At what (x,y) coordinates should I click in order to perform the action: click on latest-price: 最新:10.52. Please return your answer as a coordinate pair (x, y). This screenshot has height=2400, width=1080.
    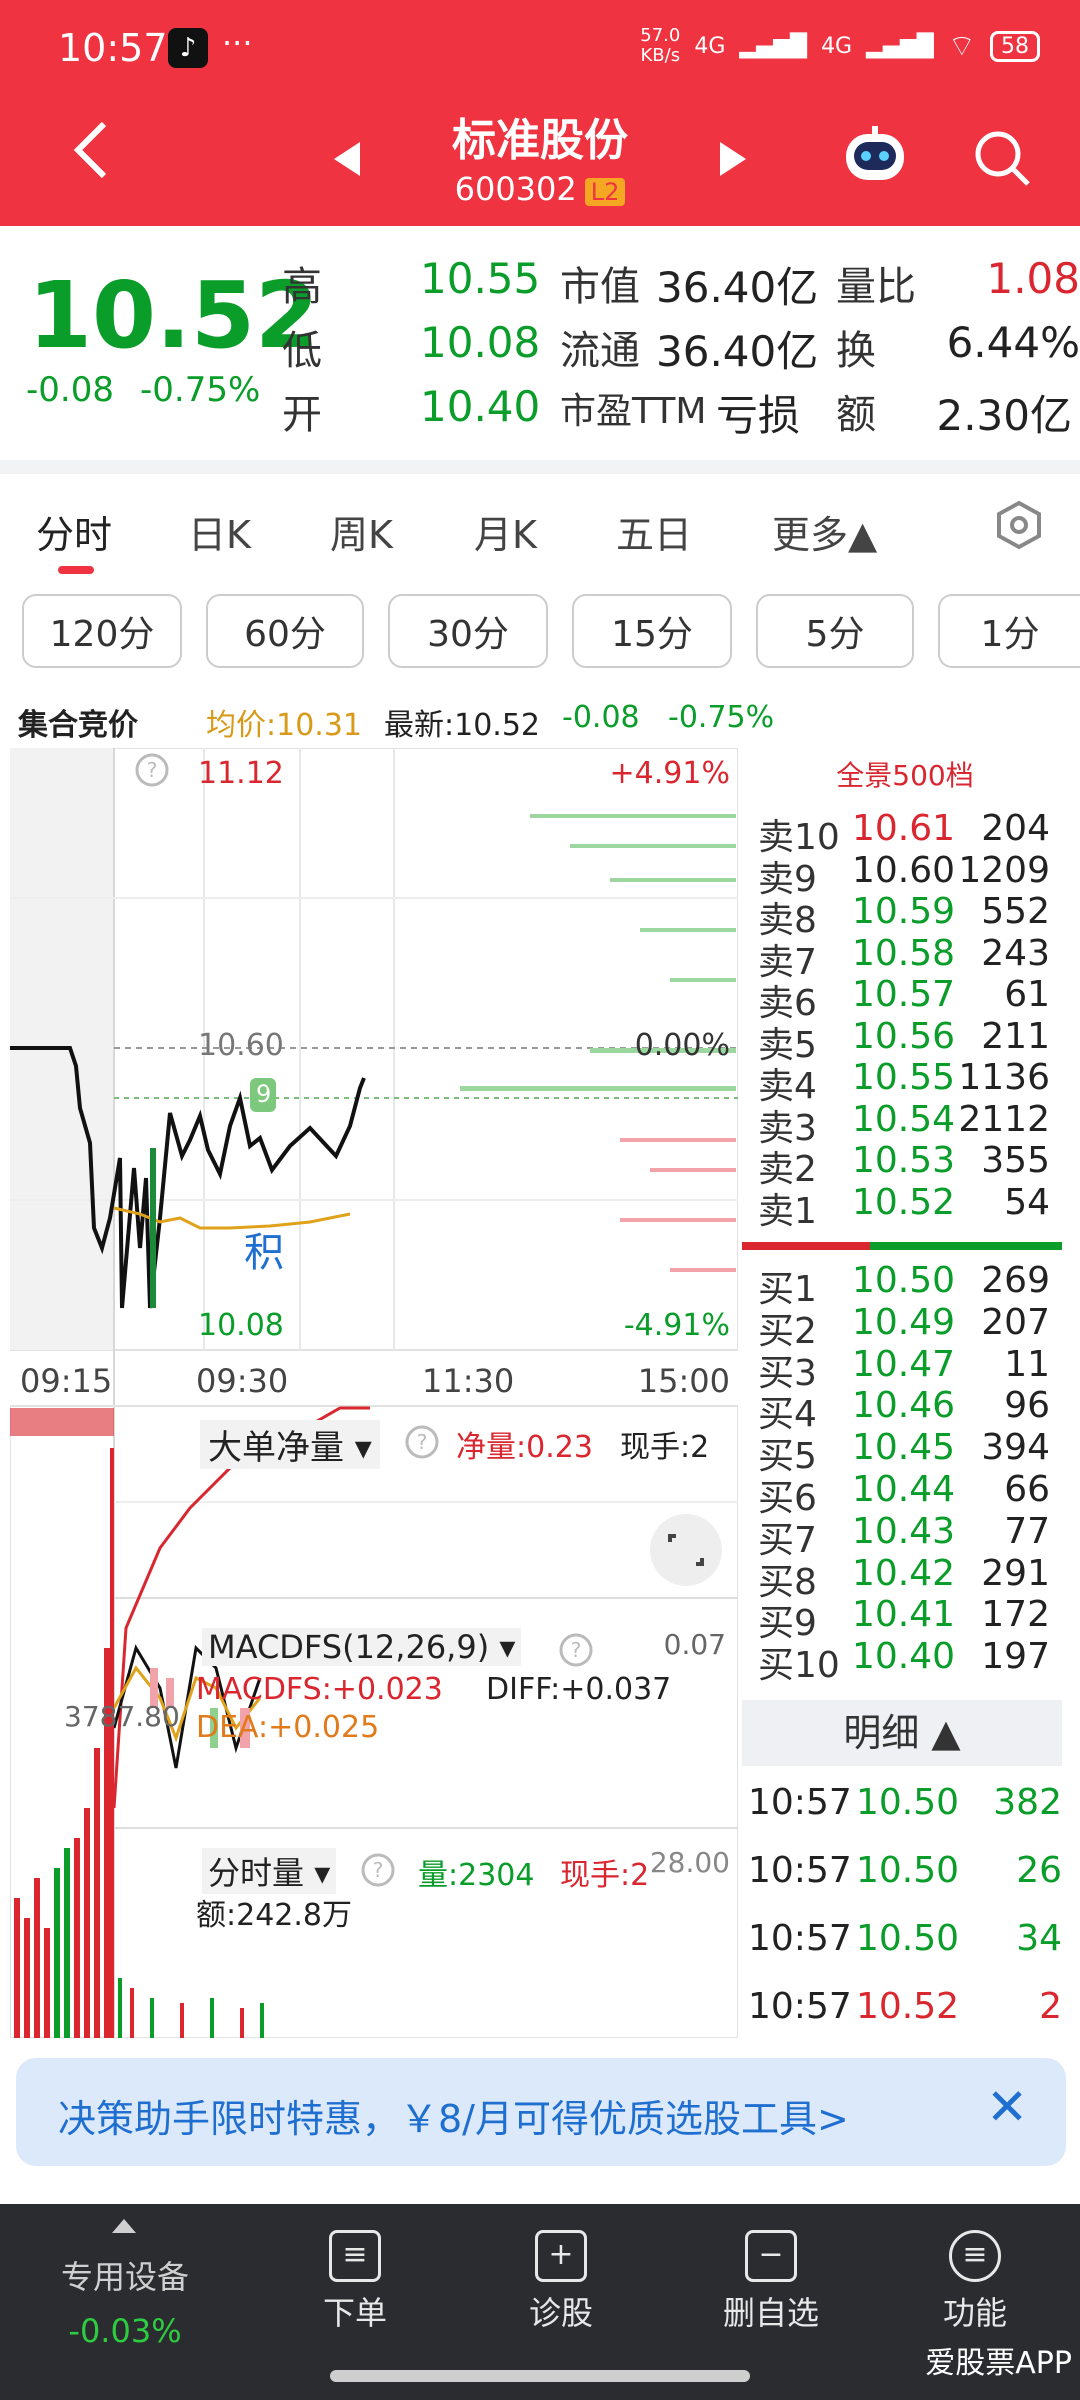
    Looking at the image, I should click on (462, 725).